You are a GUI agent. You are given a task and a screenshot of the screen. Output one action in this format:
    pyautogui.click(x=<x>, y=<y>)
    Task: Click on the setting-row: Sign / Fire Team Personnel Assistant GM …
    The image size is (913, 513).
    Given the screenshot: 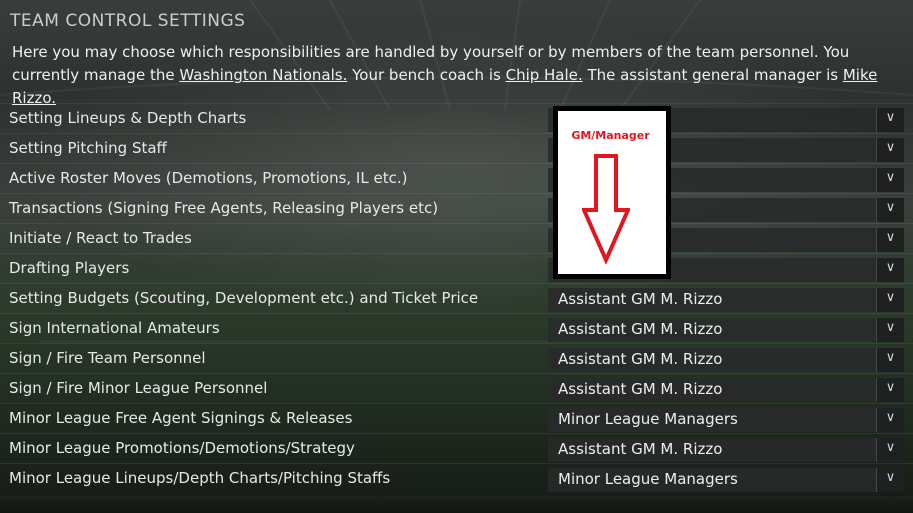 What is the action you would take?
    pyautogui.click(x=456, y=358)
    